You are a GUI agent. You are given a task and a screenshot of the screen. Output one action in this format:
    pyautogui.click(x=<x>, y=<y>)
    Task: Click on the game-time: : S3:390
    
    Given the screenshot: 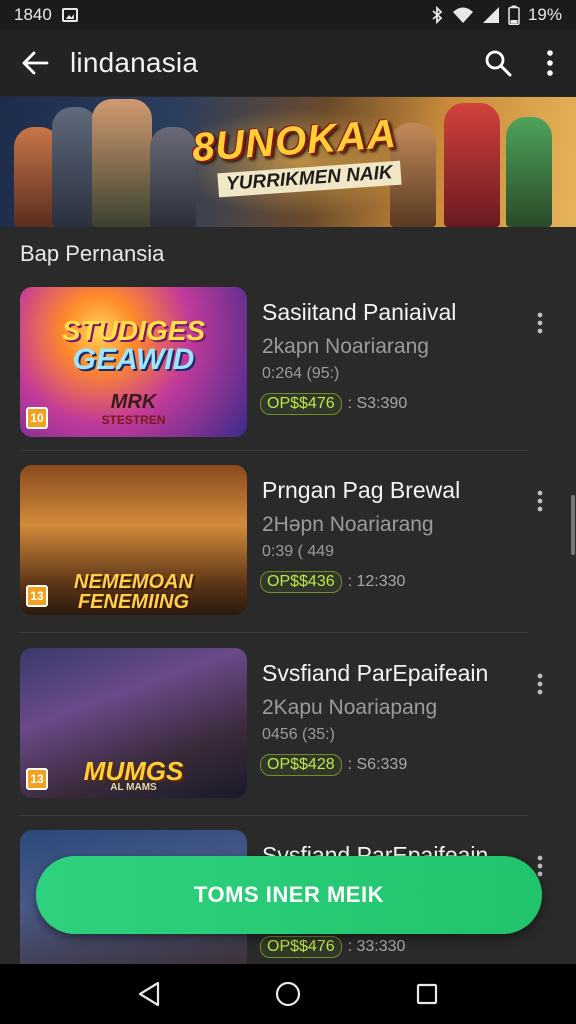 What is the action you would take?
    pyautogui.click(x=377, y=403)
    